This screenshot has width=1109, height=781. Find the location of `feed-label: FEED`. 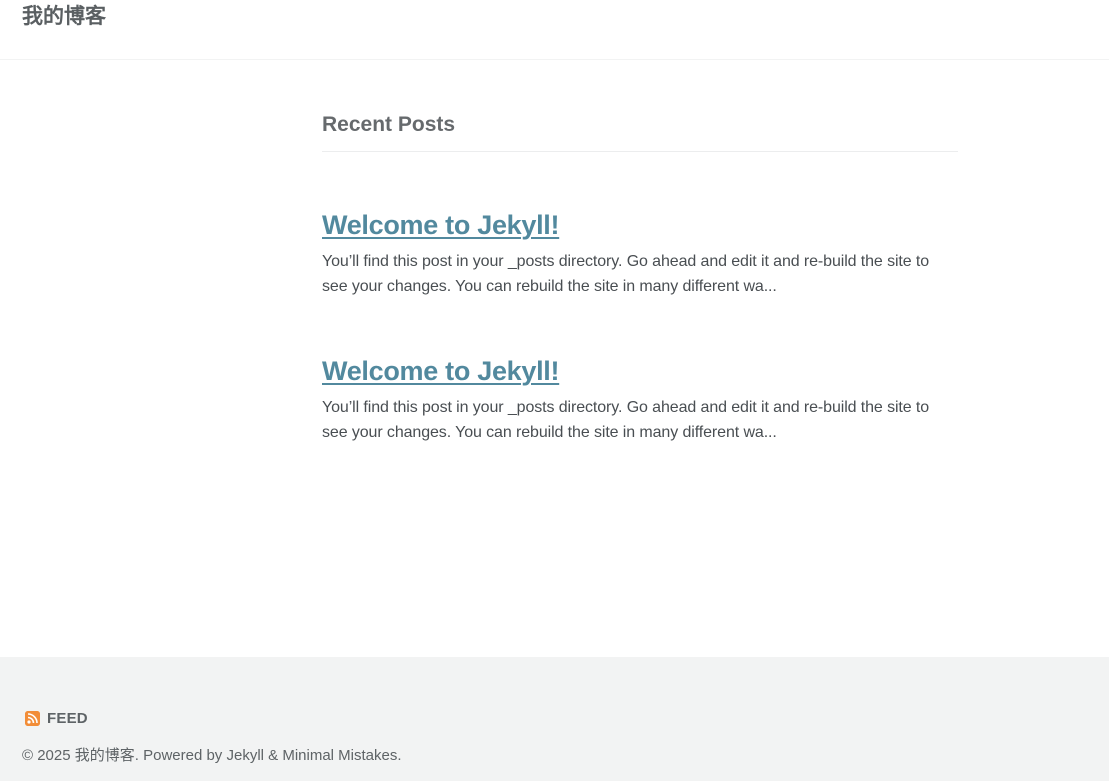

feed-label: FEED is located at coordinates (67, 718).